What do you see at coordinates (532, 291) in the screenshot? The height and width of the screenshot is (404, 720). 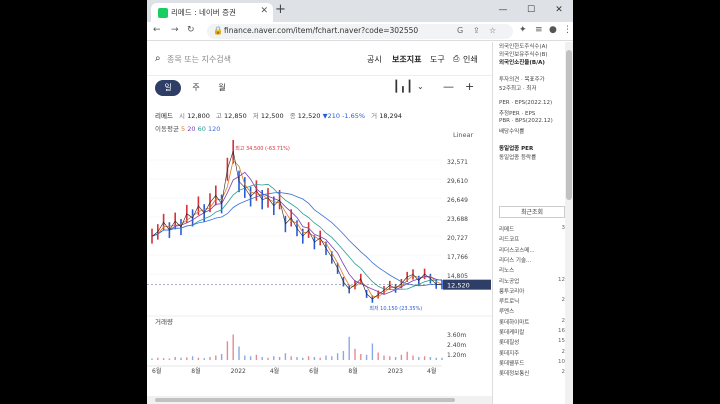 I see `recent-stock-item: 룽투코리아` at bounding box center [532, 291].